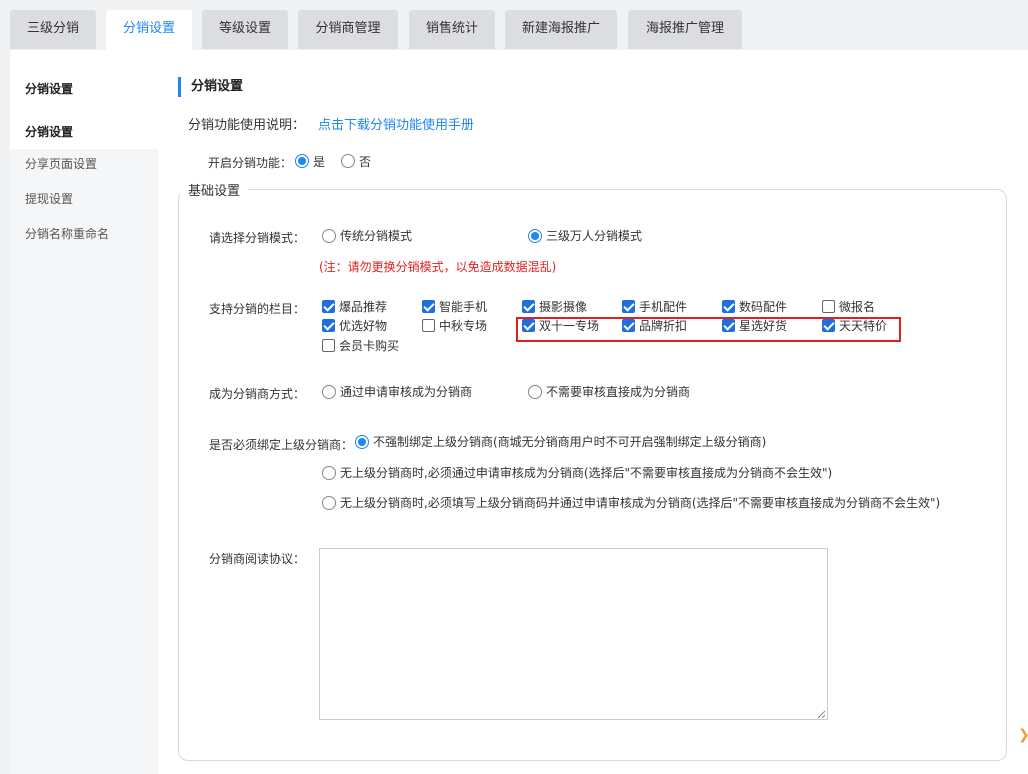 This screenshot has height=774, width=1028. I want to click on column-checkbox-label: 微报名, so click(857, 307).